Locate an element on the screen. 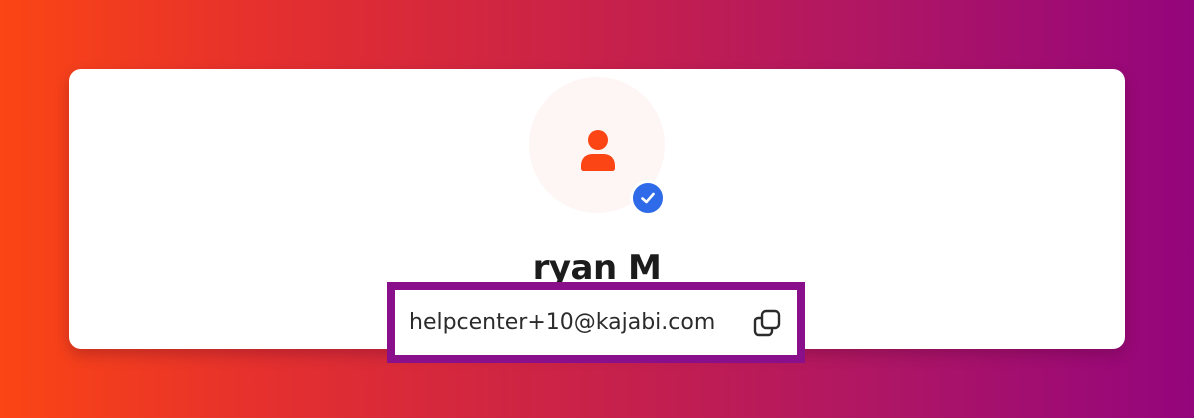 The image size is (1194, 418). person-icon is located at coordinates (598, 150).